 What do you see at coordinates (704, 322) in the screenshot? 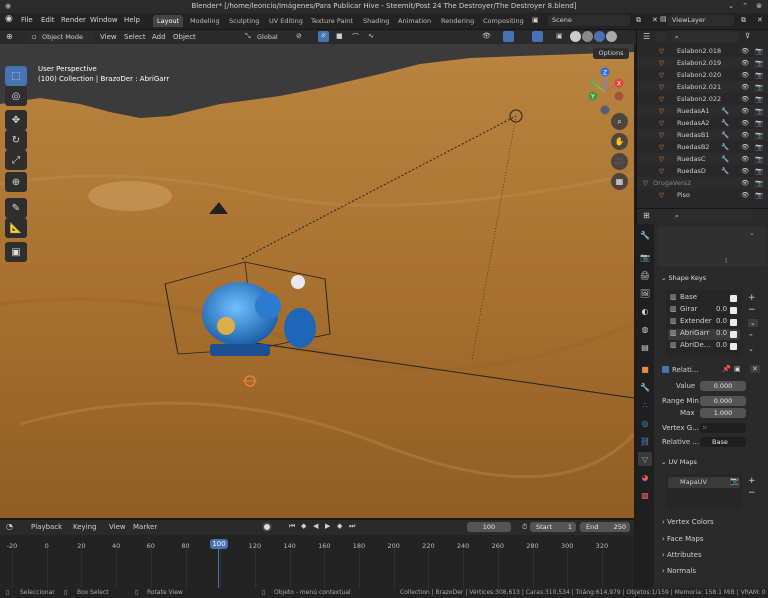
I see `shape-key-row: ▥ Extender 0.0` at bounding box center [704, 322].